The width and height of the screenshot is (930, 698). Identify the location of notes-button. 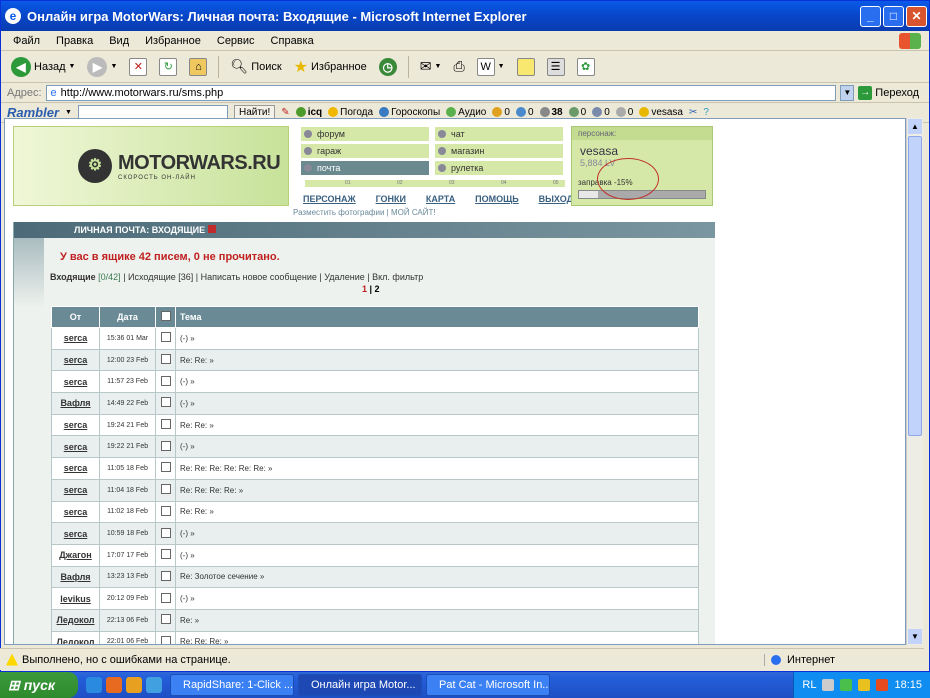
(526, 67).